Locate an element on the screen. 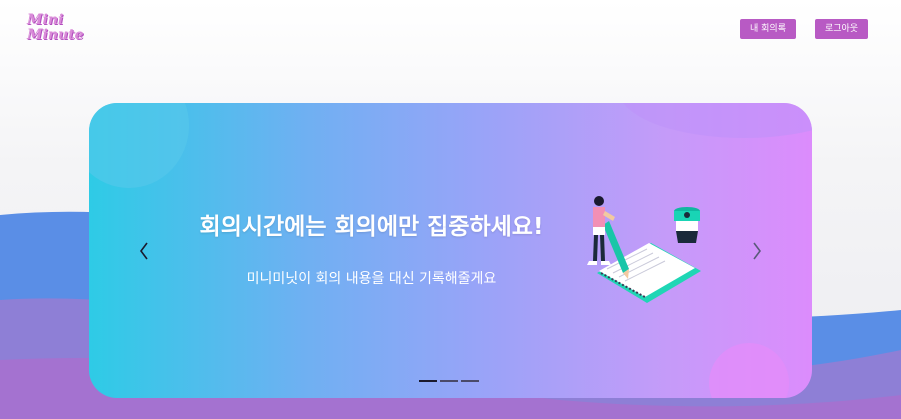  my-meetings-button: 내 회의록 is located at coordinates (768, 29).